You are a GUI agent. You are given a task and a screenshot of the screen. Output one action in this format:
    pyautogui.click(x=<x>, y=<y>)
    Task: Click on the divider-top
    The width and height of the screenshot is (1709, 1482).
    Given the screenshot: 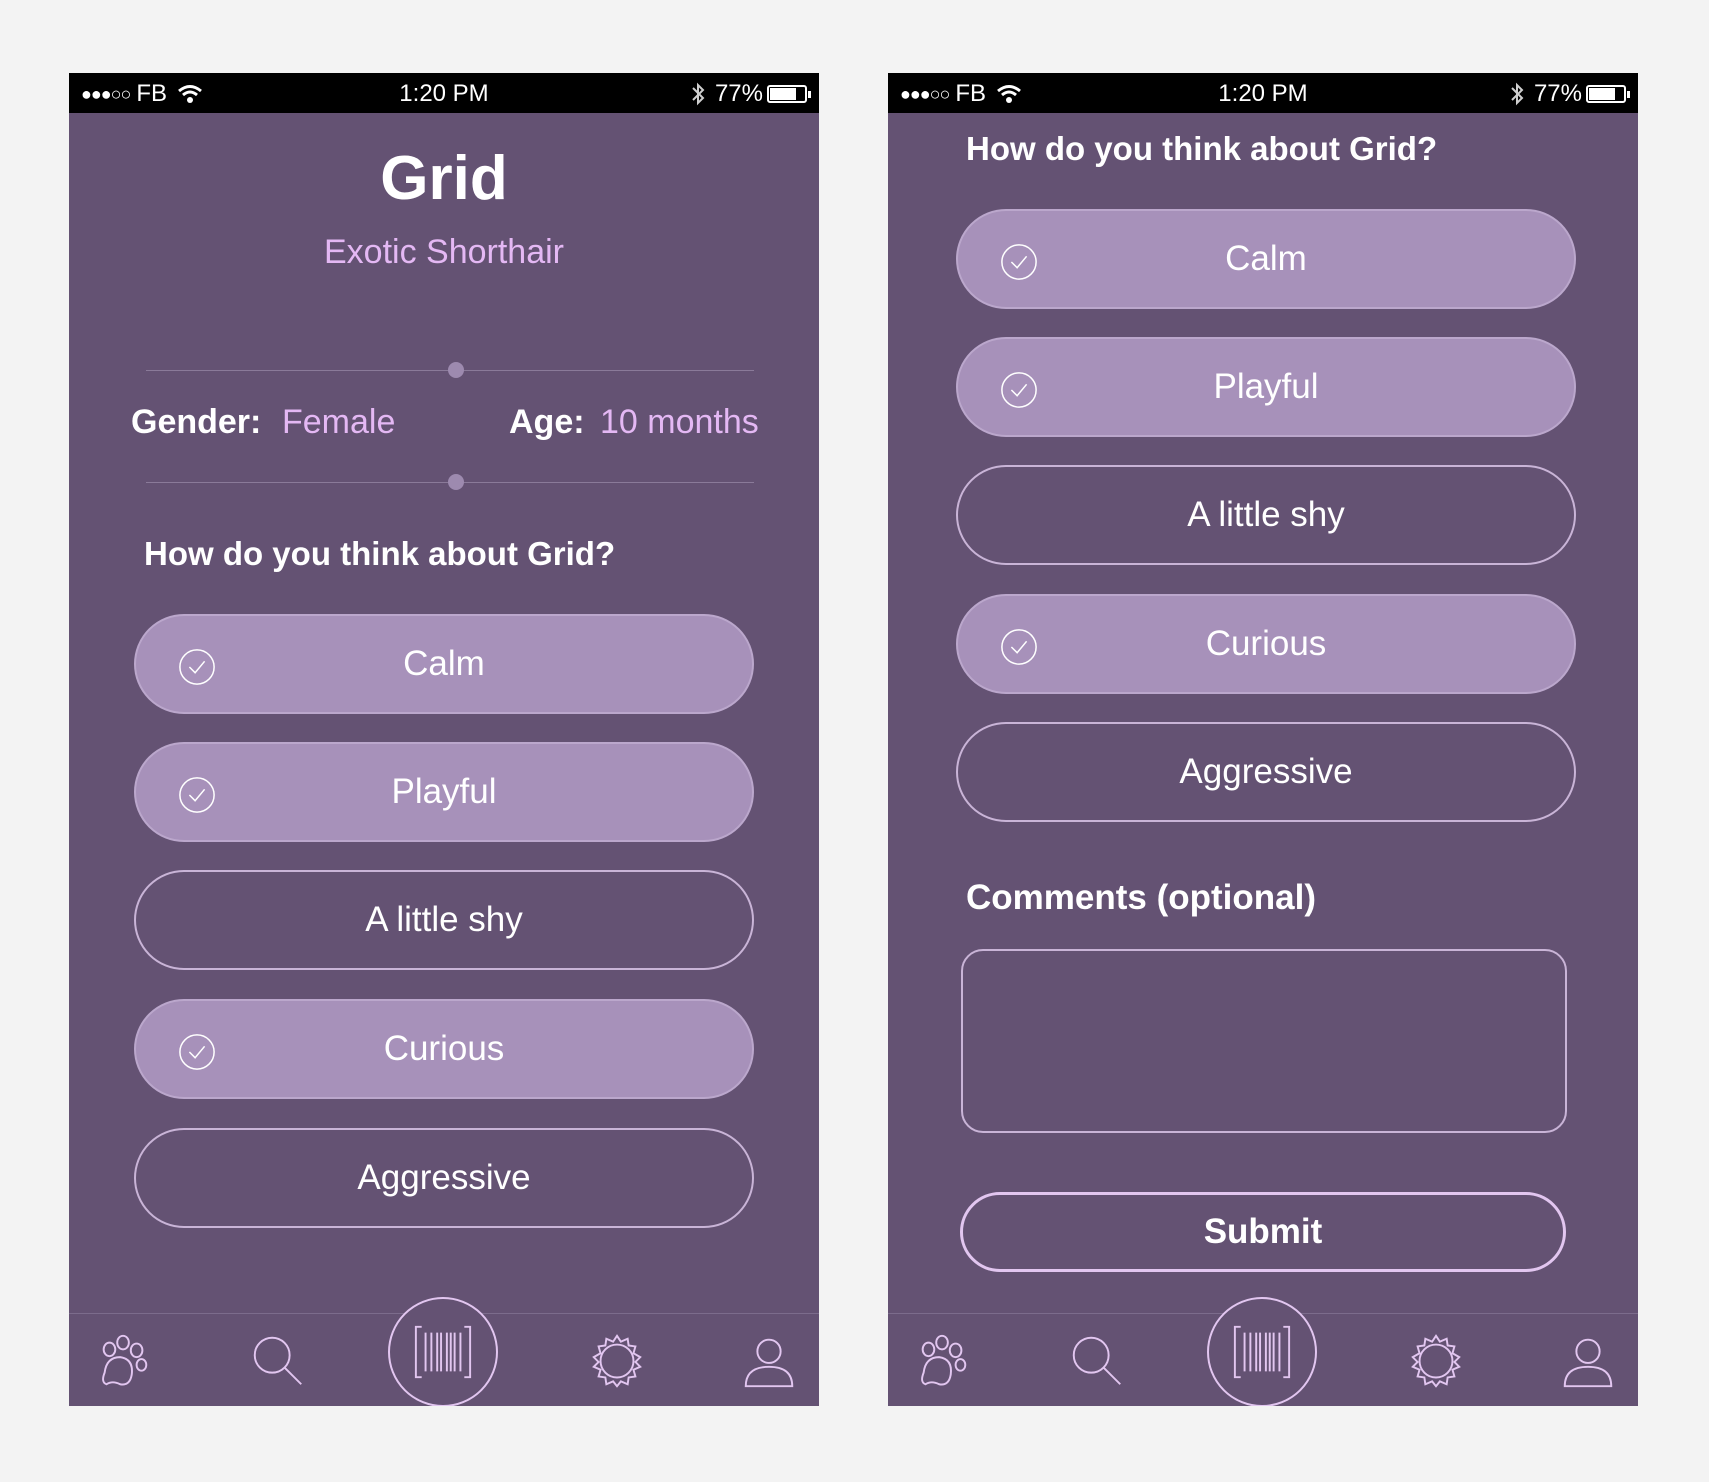 What is the action you would take?
    pyautogui.click(x=450, y=370)
    